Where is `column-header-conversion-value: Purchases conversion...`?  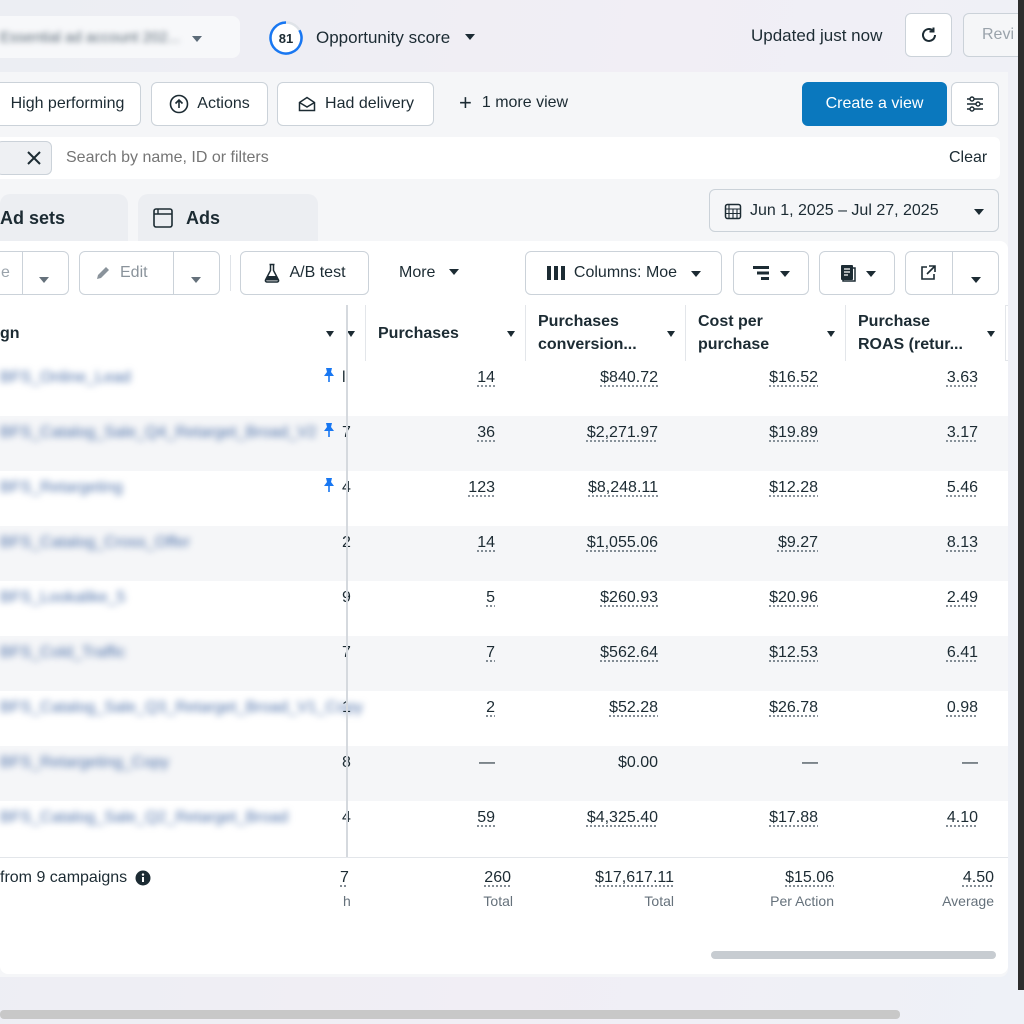
column-header-conversion-value: Purchases conversion... is located at coordinates (606, 333).